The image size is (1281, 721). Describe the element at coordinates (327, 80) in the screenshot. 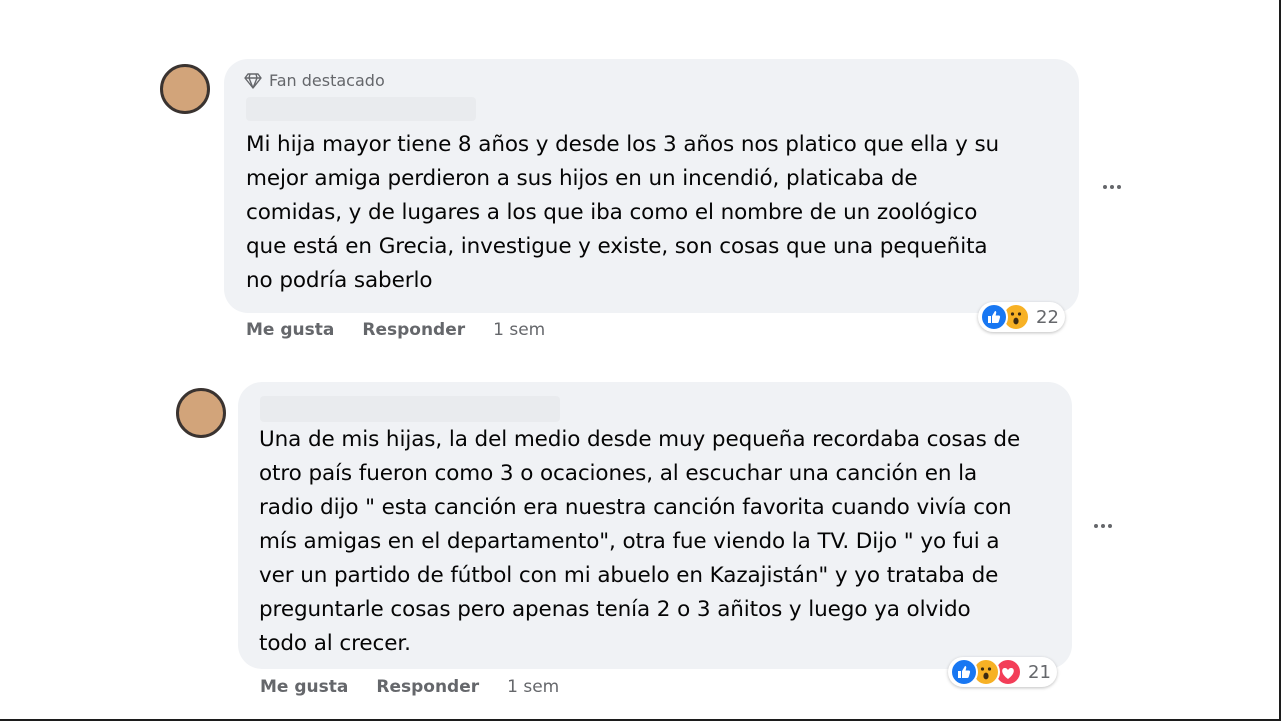

I see `badge-label: Fan destacado` at that location.